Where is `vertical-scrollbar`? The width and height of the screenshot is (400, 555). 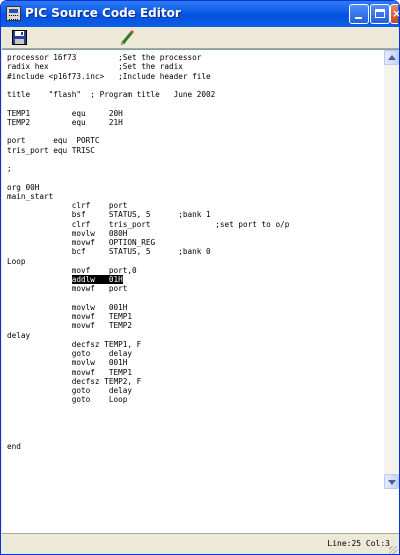 vertical-scrollbar is located at coordinates (391, 269).